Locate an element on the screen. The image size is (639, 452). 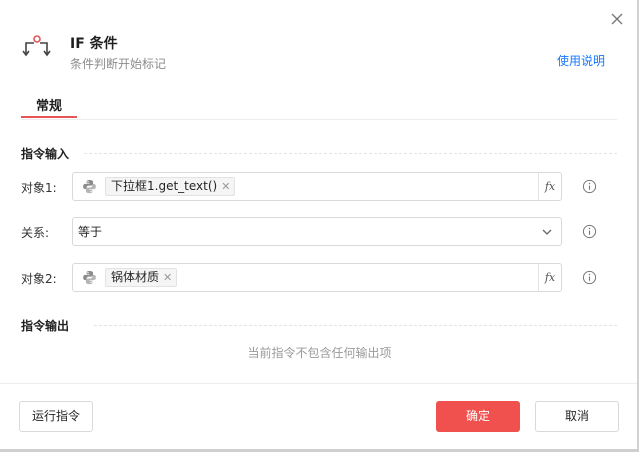
input-section-title: 指令输入 is located at coordinates (45, 154).